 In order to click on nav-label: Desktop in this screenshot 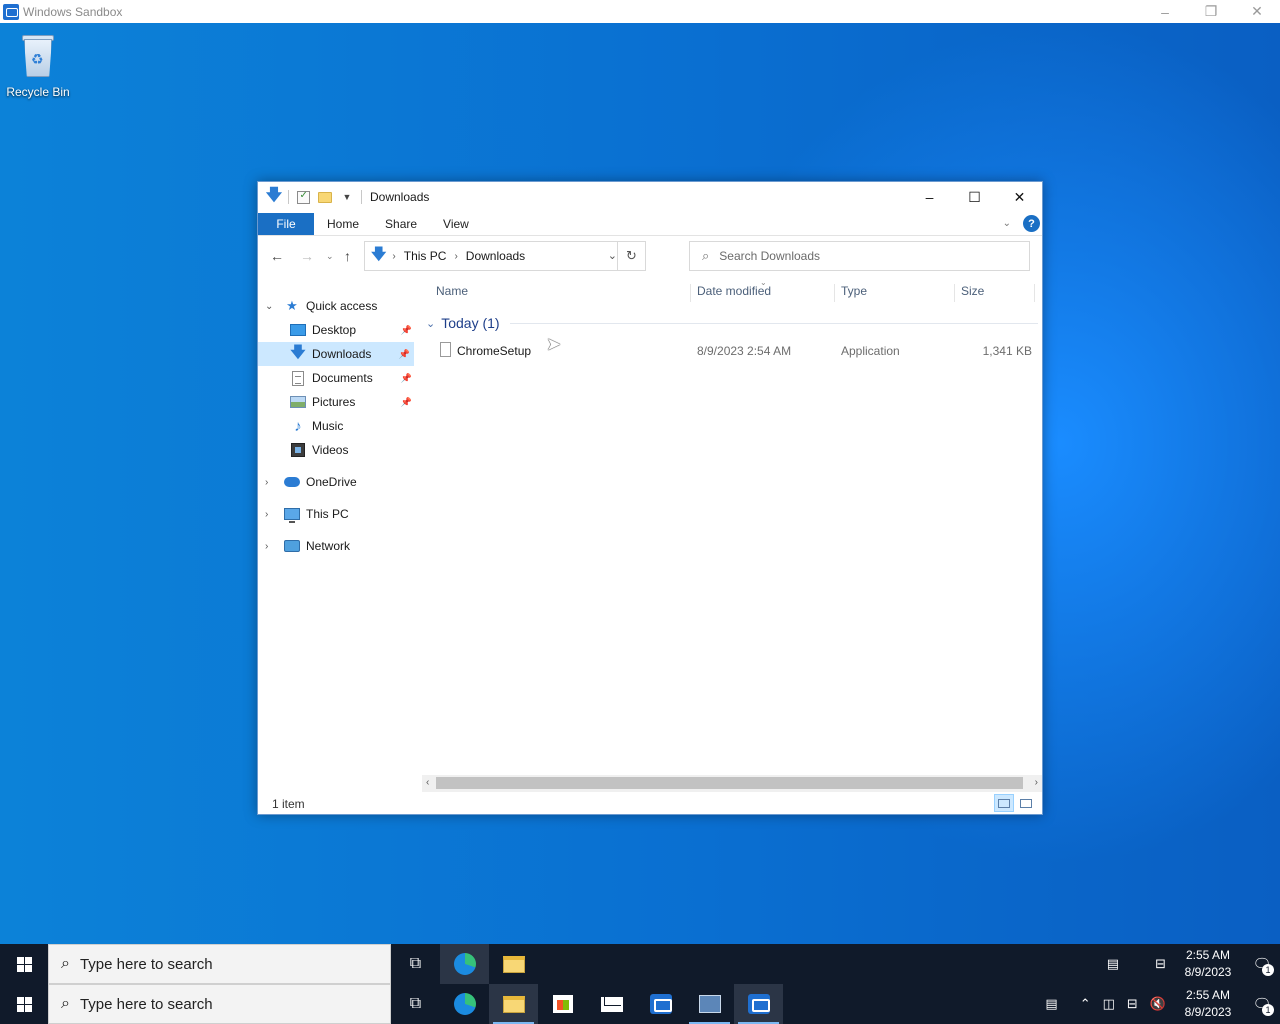, I will do `click(334, 330)`.